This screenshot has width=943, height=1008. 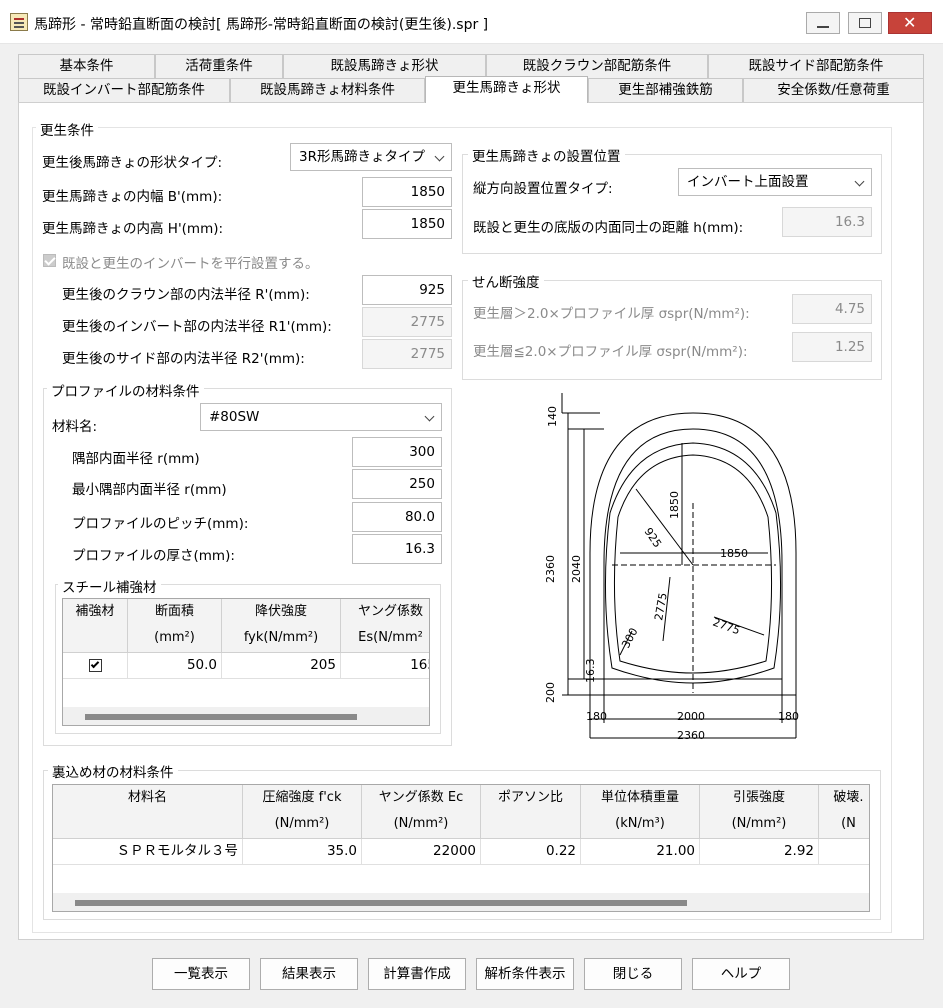 What do you see at coordinates (506, 89) in the screenshot?
I see `tab-renewal-shape: 更生馬蹄きょ形状` at bounding box center [506, 89].